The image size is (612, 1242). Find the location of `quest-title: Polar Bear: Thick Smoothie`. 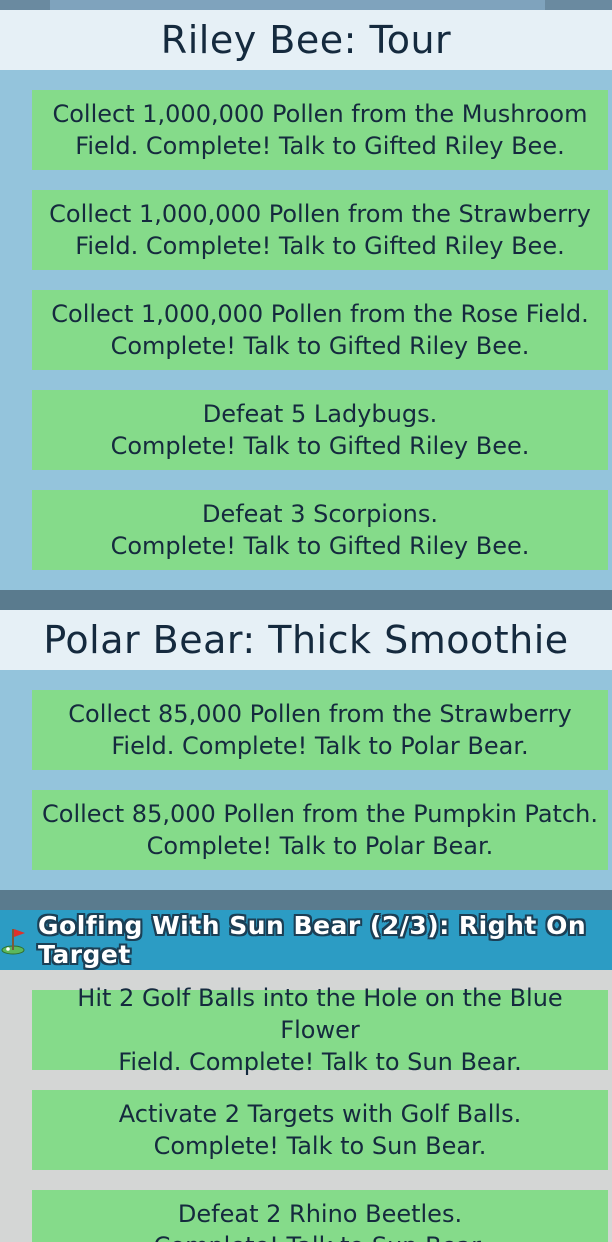

quest-title: Polar Bear: Thick Smoothie is located at coordinates (306, 640).